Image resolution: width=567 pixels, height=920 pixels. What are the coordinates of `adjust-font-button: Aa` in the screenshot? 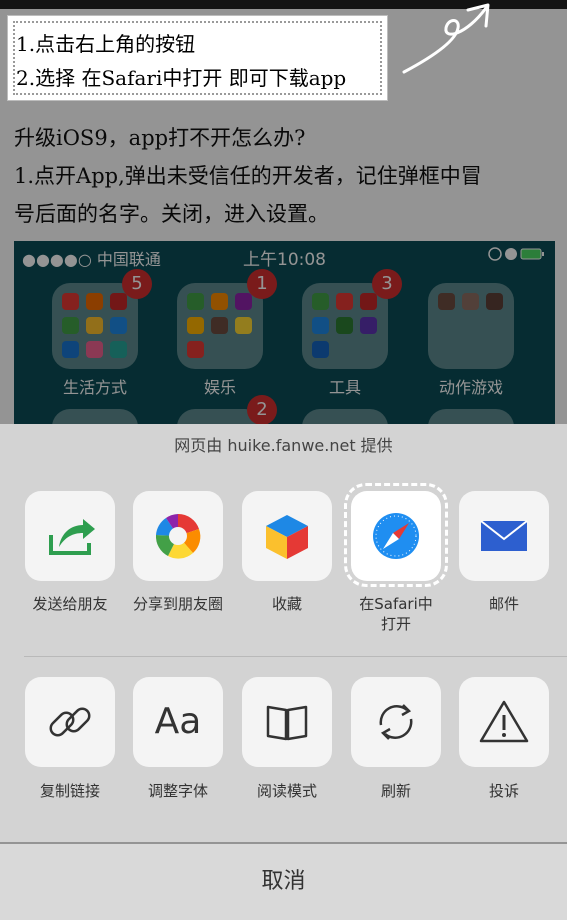 It's located at (178, 722).